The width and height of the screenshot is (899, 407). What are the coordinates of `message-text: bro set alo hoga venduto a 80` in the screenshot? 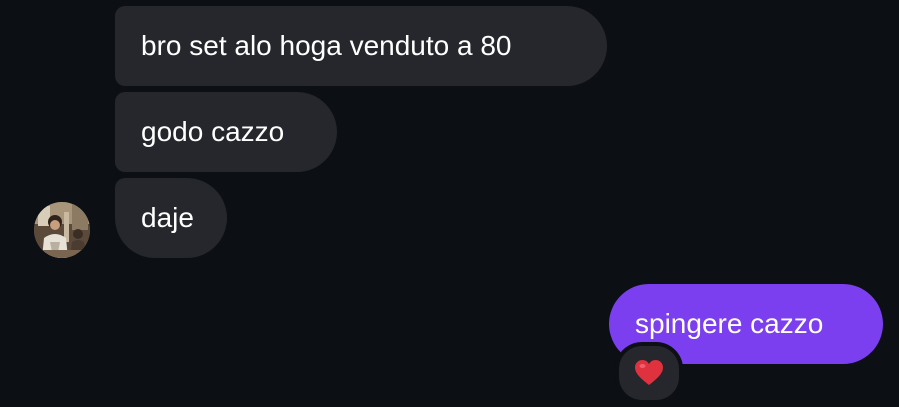 It's located at (326, 45).